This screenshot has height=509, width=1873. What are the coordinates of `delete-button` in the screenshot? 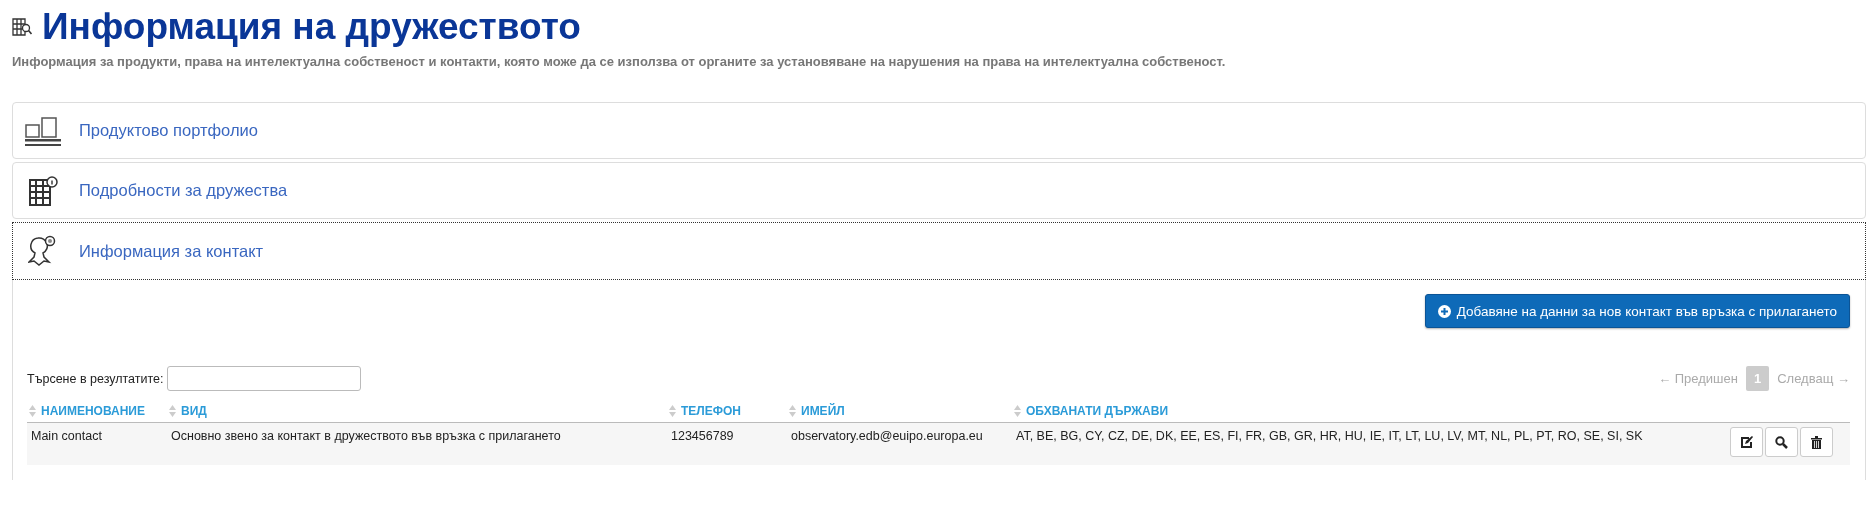 It's located at (1816, 442).